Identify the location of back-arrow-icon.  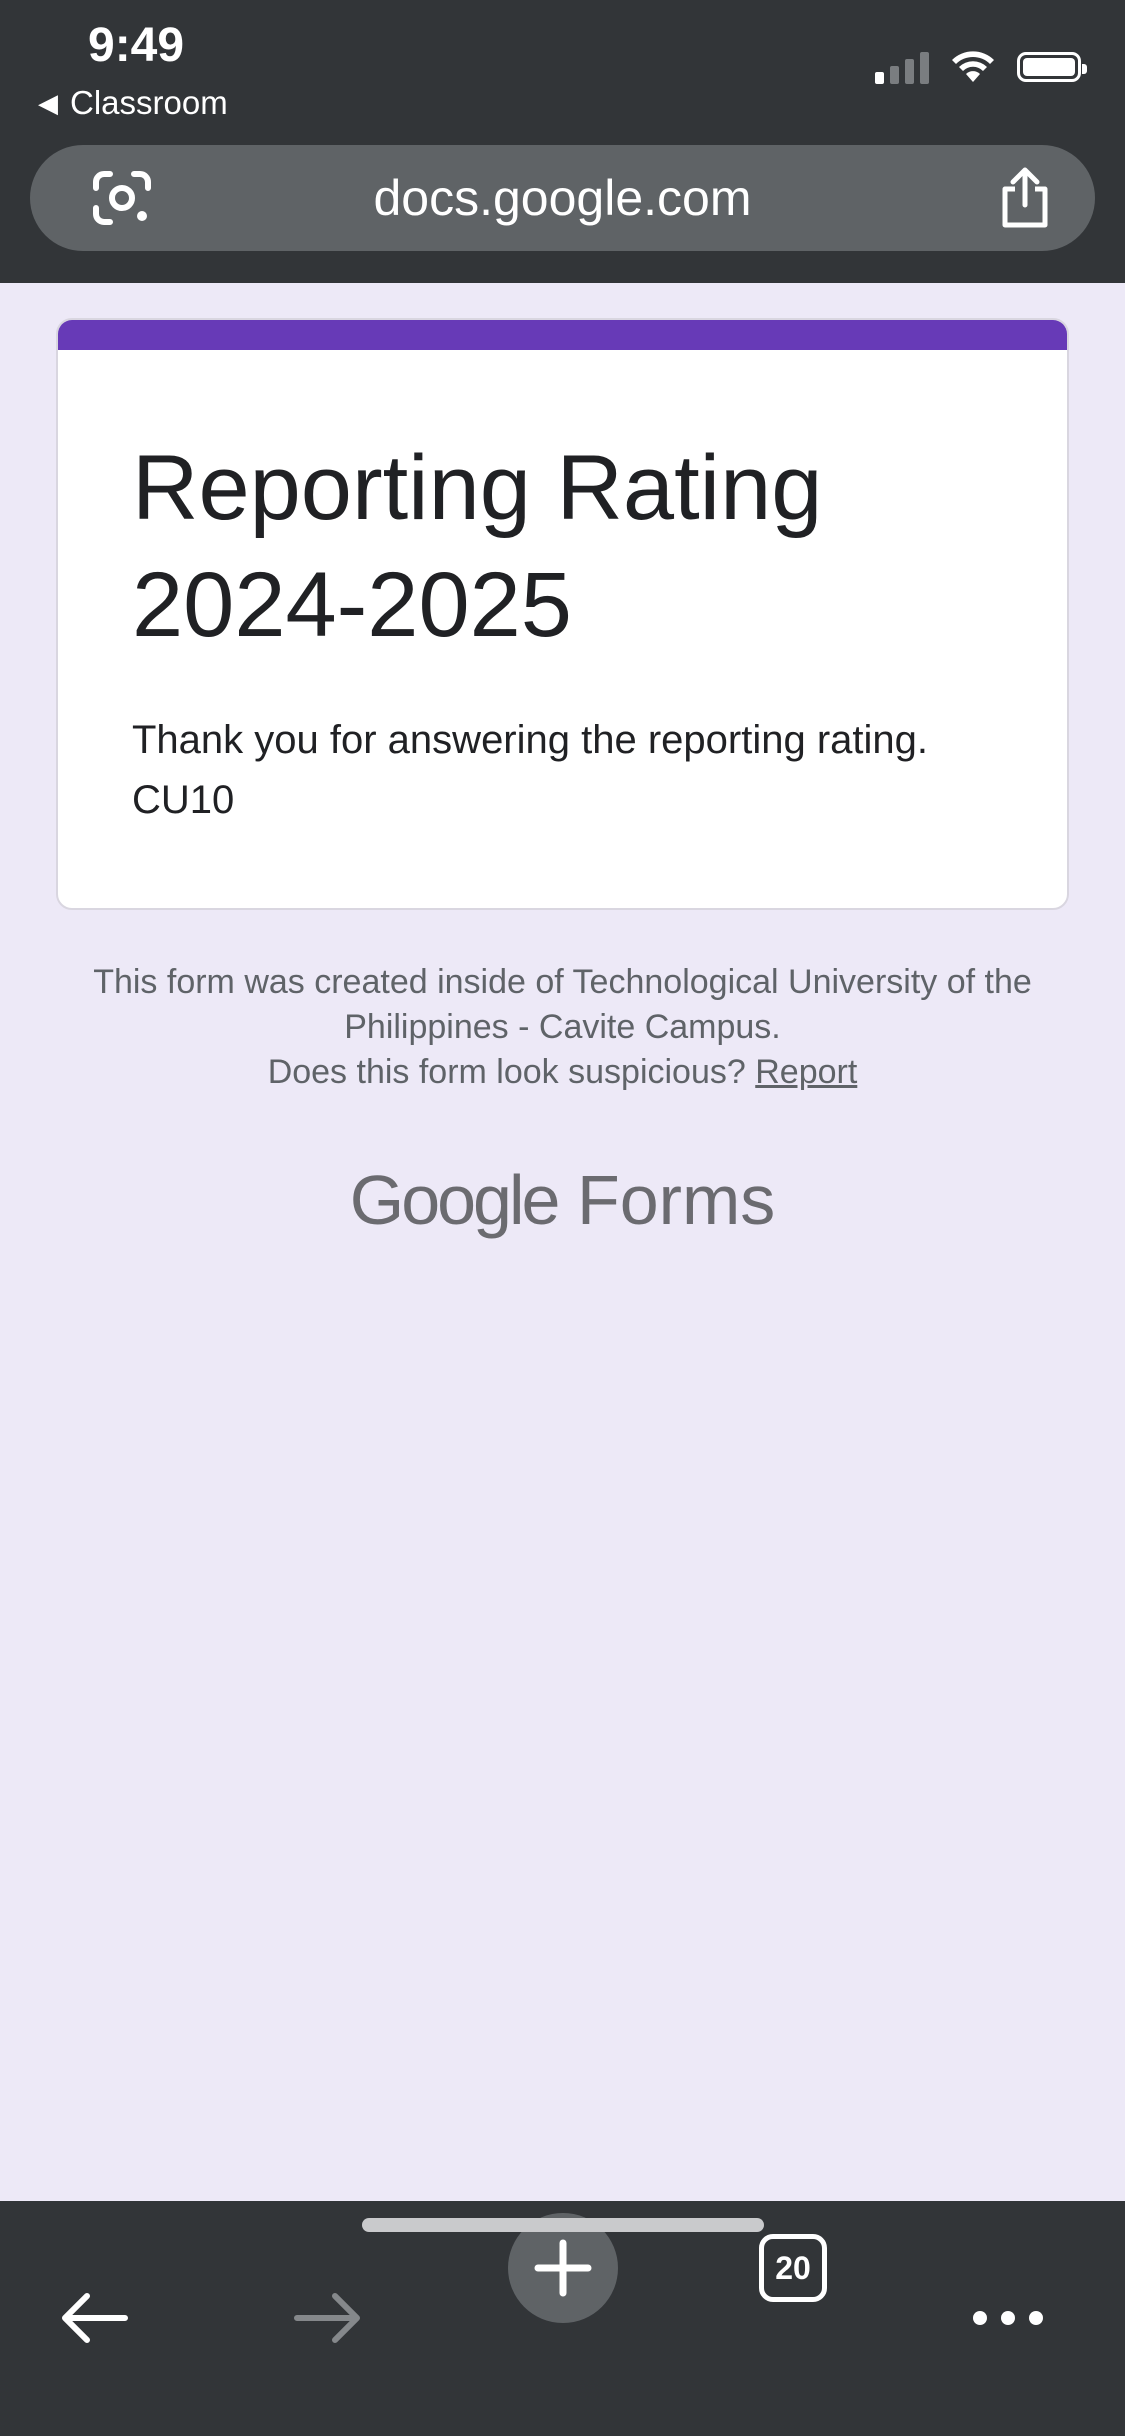
(95, 2318).